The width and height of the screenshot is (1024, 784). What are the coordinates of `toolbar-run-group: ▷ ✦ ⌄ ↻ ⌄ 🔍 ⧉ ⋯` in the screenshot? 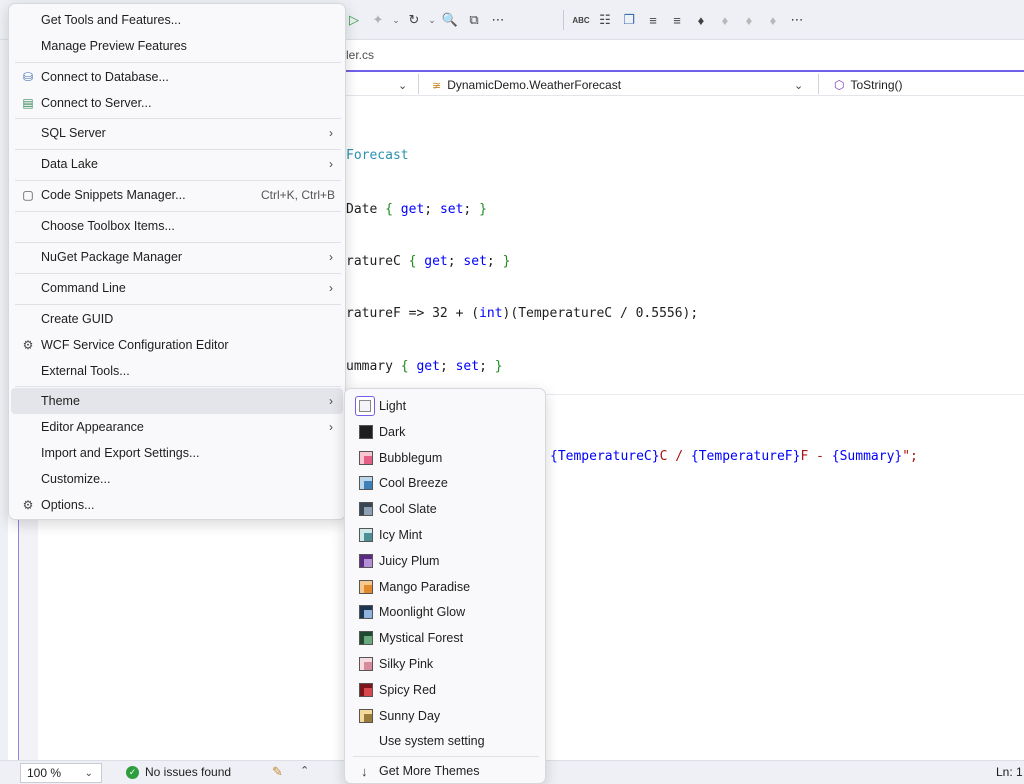 It's located at (426, 20).